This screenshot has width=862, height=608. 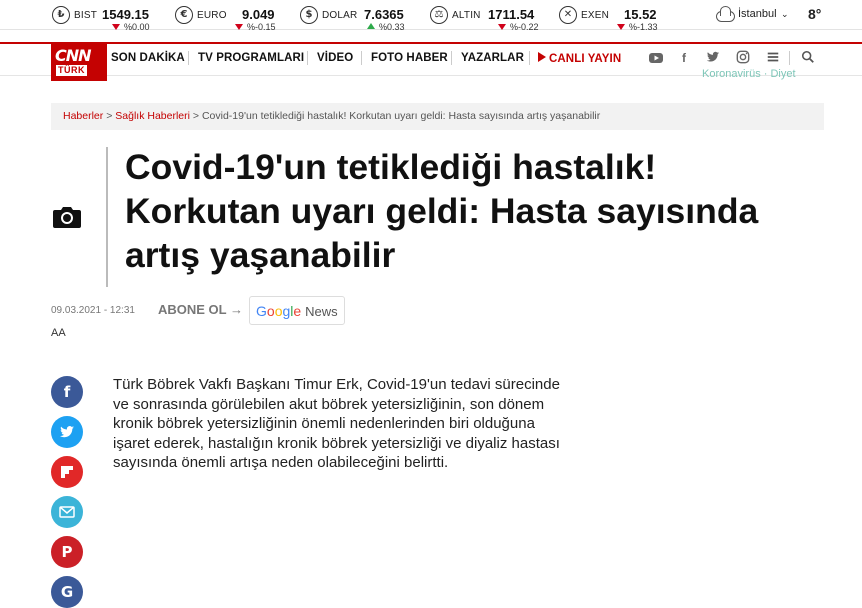 I want to click on share-email-button, so click(x=67, y=512).